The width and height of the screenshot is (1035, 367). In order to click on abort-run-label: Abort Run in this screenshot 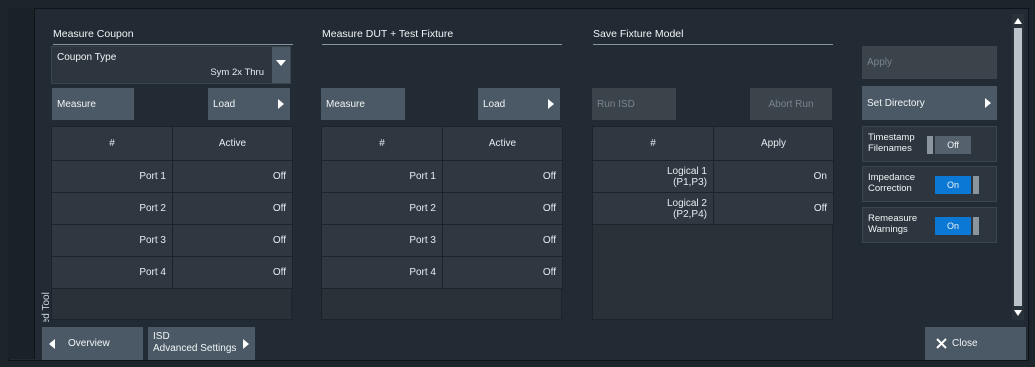, I will do `click(791, 104)`.